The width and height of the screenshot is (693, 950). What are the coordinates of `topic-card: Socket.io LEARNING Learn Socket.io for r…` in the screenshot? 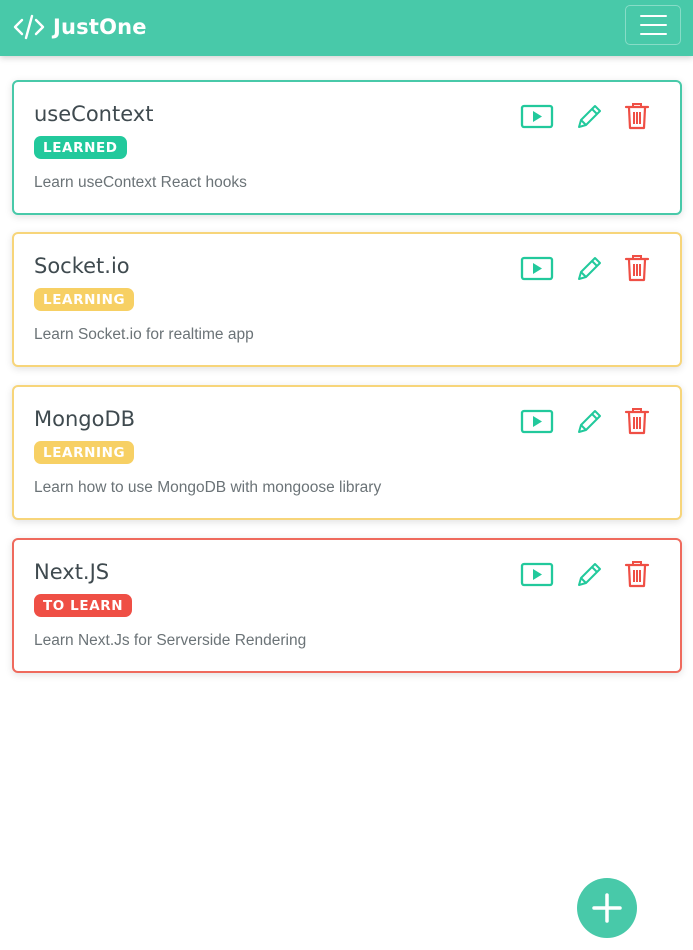 It's located at (347, 299).